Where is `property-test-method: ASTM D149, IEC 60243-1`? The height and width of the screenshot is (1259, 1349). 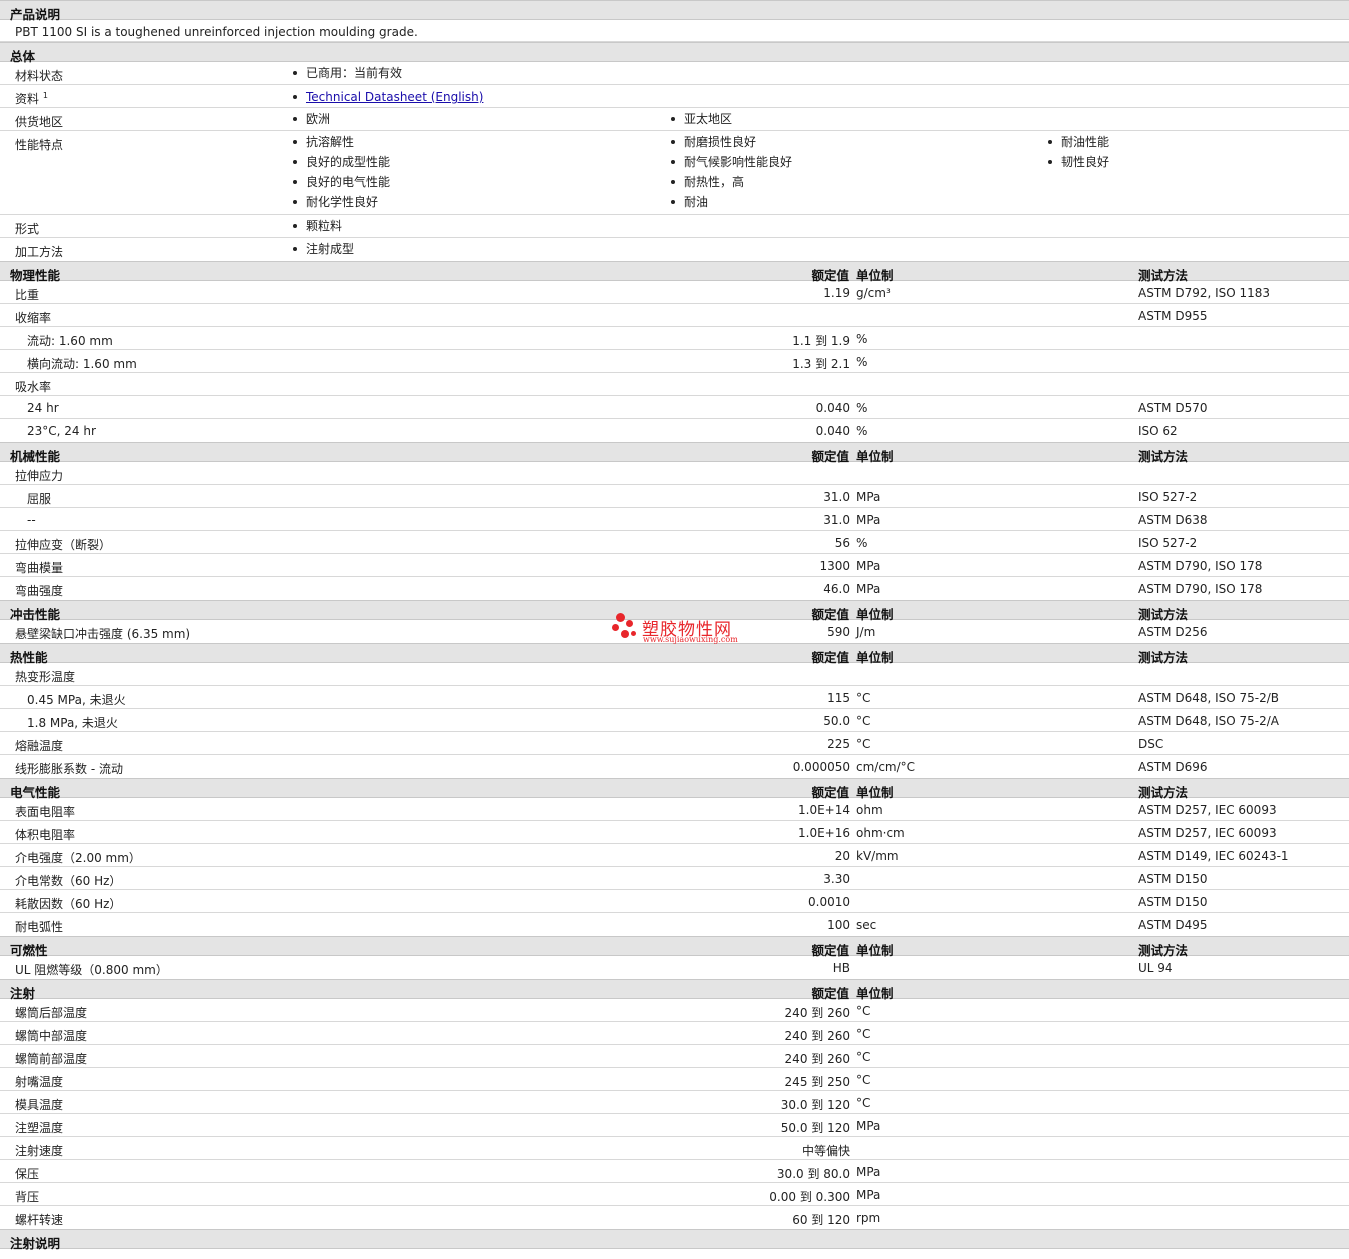
property-test-method: ASTM D149, IEC 60243-1 is located at coordinates (1213, 856).